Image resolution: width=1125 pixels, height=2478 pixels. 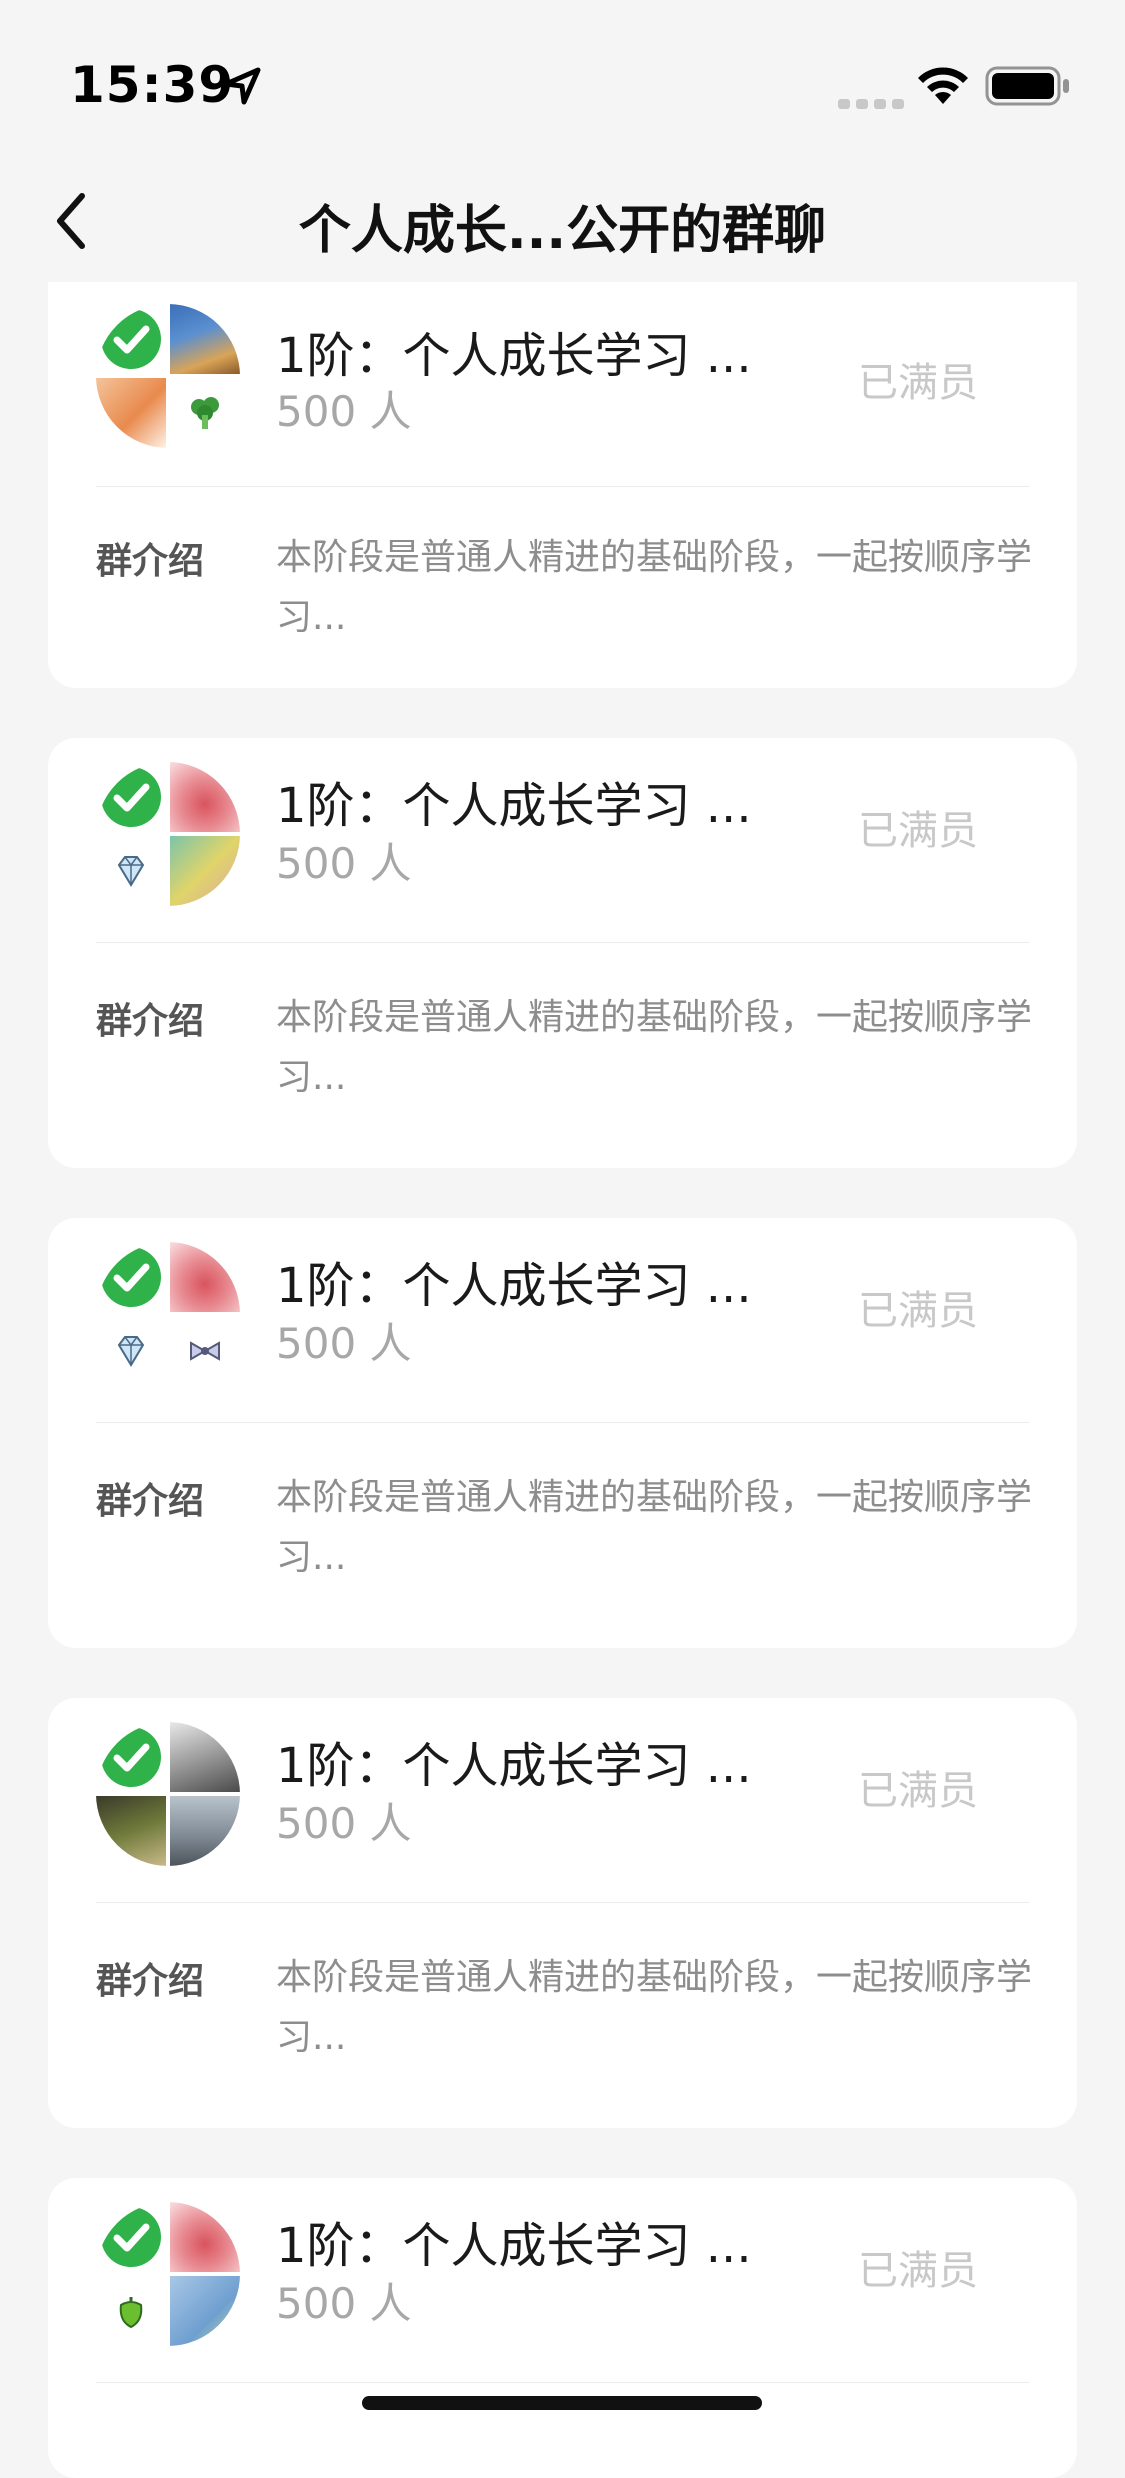 What do you see at coordinates (205, 1351) in the screenshot?
I see `bow-icon` at bounding box center [205, 1351].